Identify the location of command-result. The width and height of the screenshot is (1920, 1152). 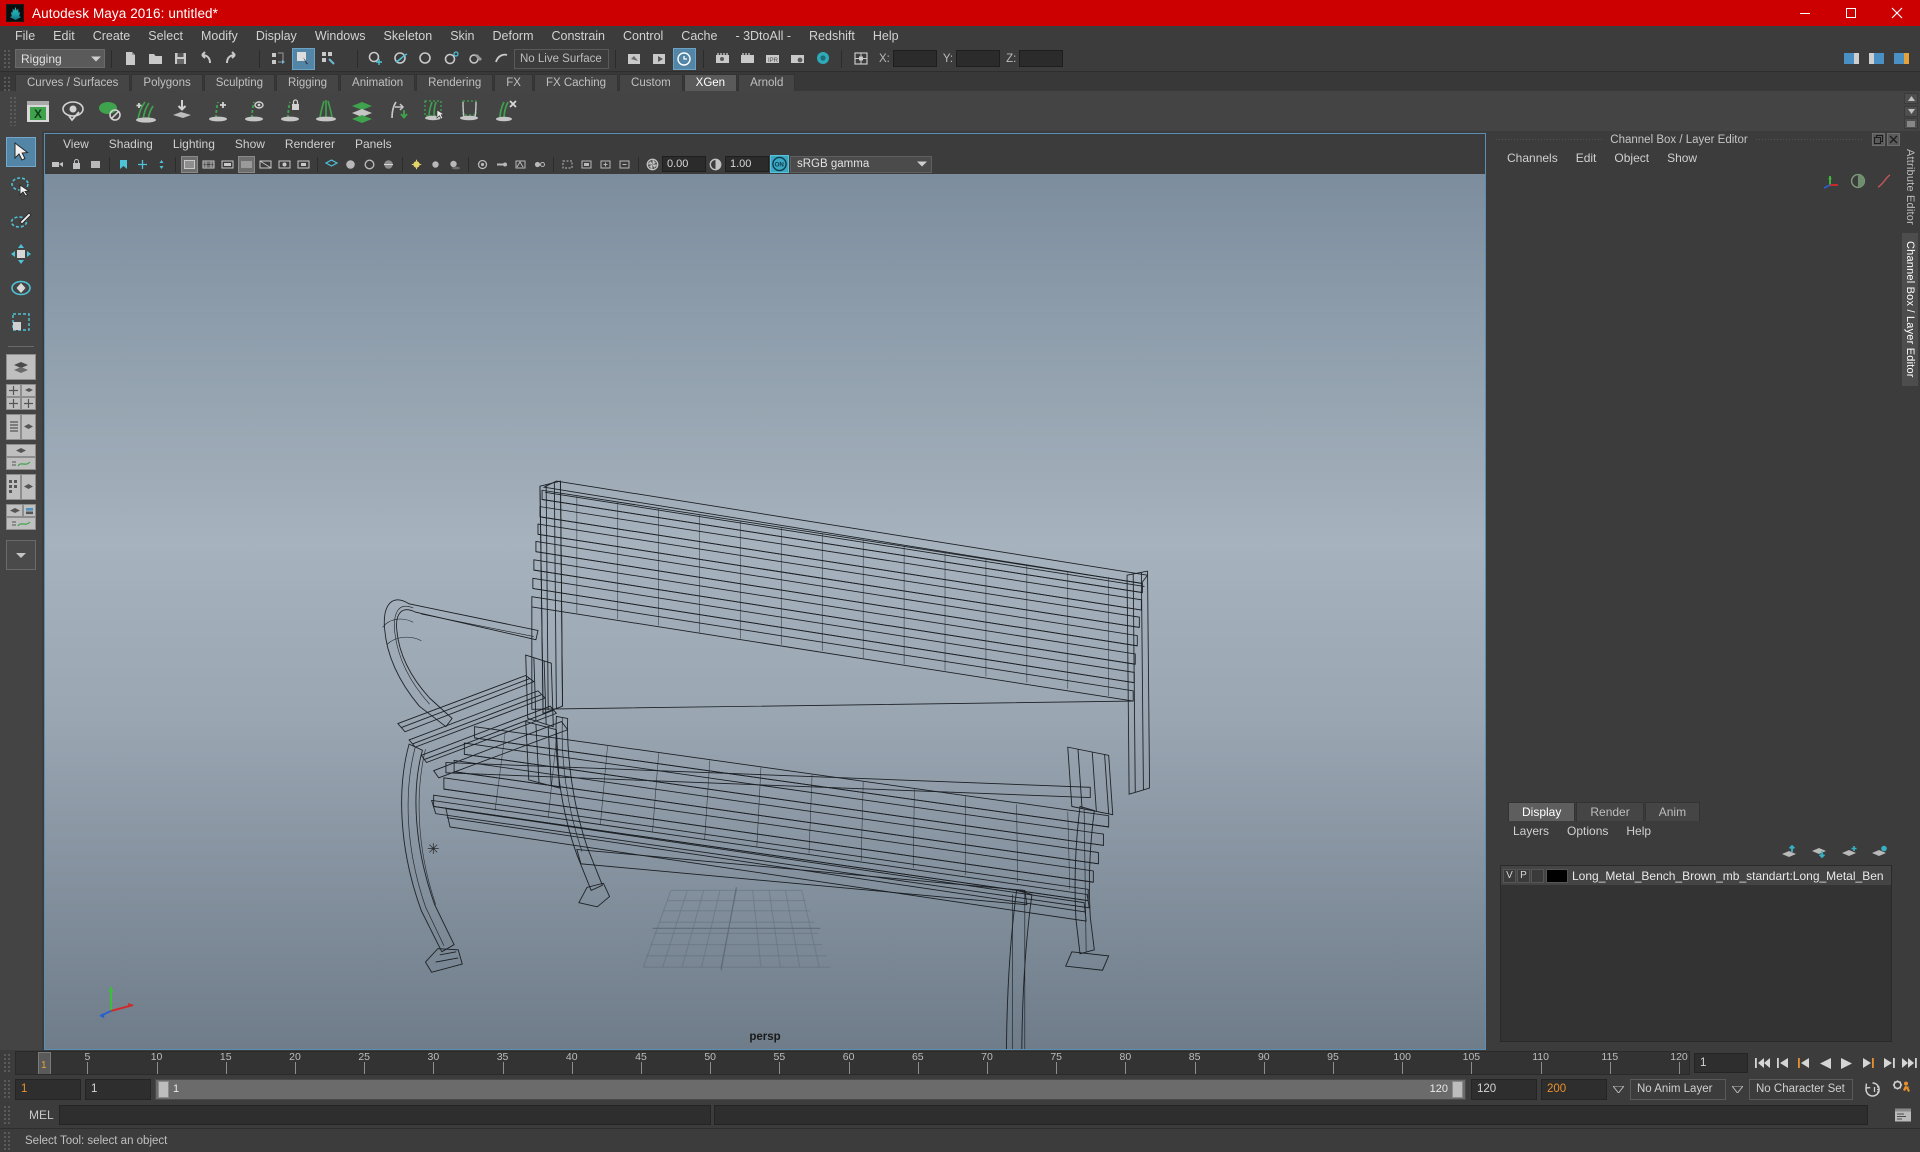
(1291, 1115).